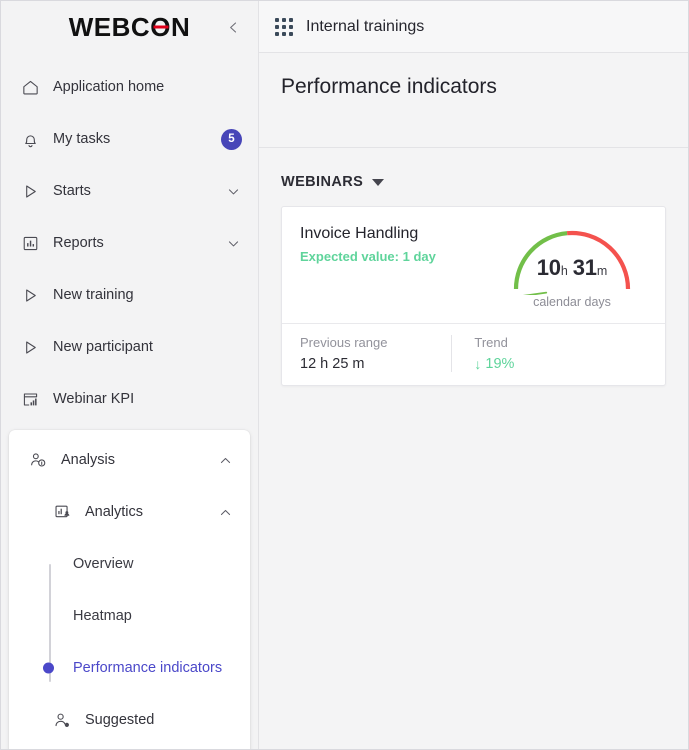  What do you see at coordinates (129, 139) in the screenshot?
I see `sidebar-item-my-tasks: My tasks 5` at bounding box center [129, 139].